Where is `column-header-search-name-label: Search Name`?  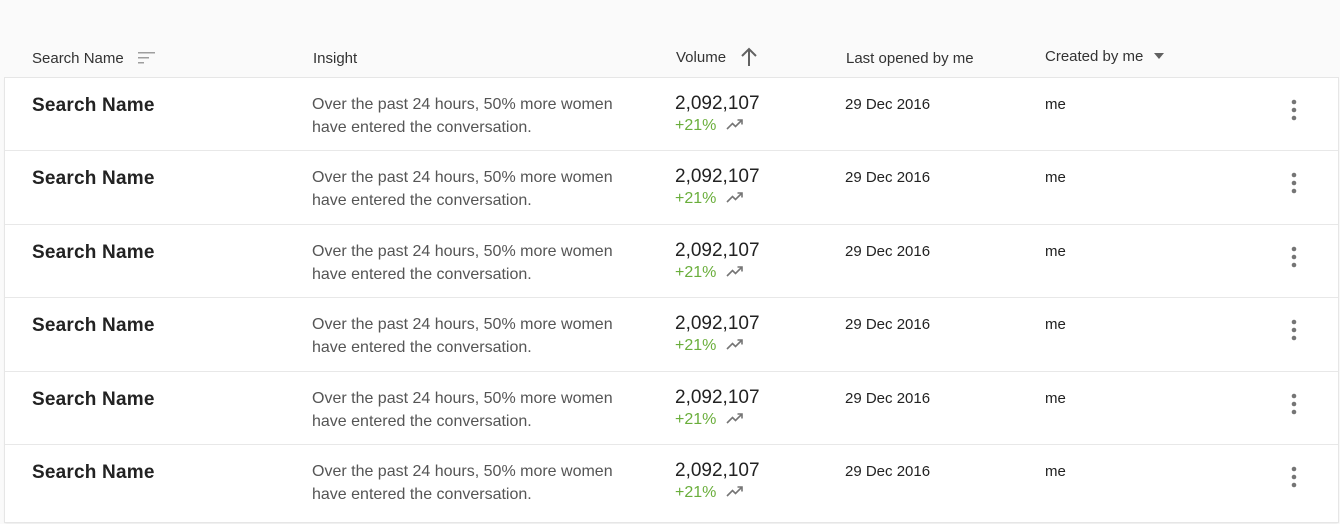
column-header-search-name-label: Search Name is located at coordinates (78, 58).